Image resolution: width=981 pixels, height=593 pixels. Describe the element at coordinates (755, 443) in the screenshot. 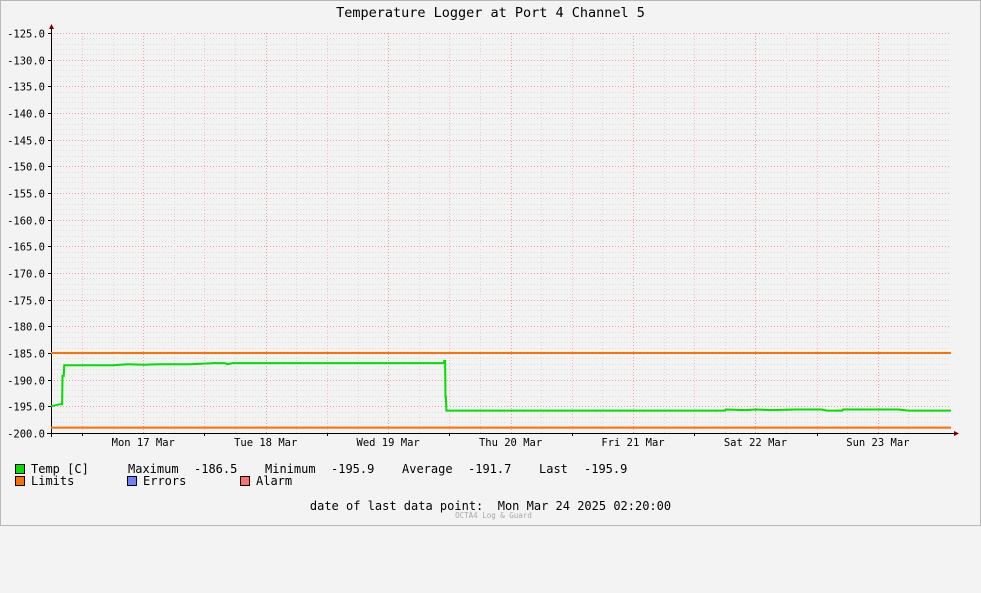

I see `x-tick-label: Sat 22 Mar` at that location.